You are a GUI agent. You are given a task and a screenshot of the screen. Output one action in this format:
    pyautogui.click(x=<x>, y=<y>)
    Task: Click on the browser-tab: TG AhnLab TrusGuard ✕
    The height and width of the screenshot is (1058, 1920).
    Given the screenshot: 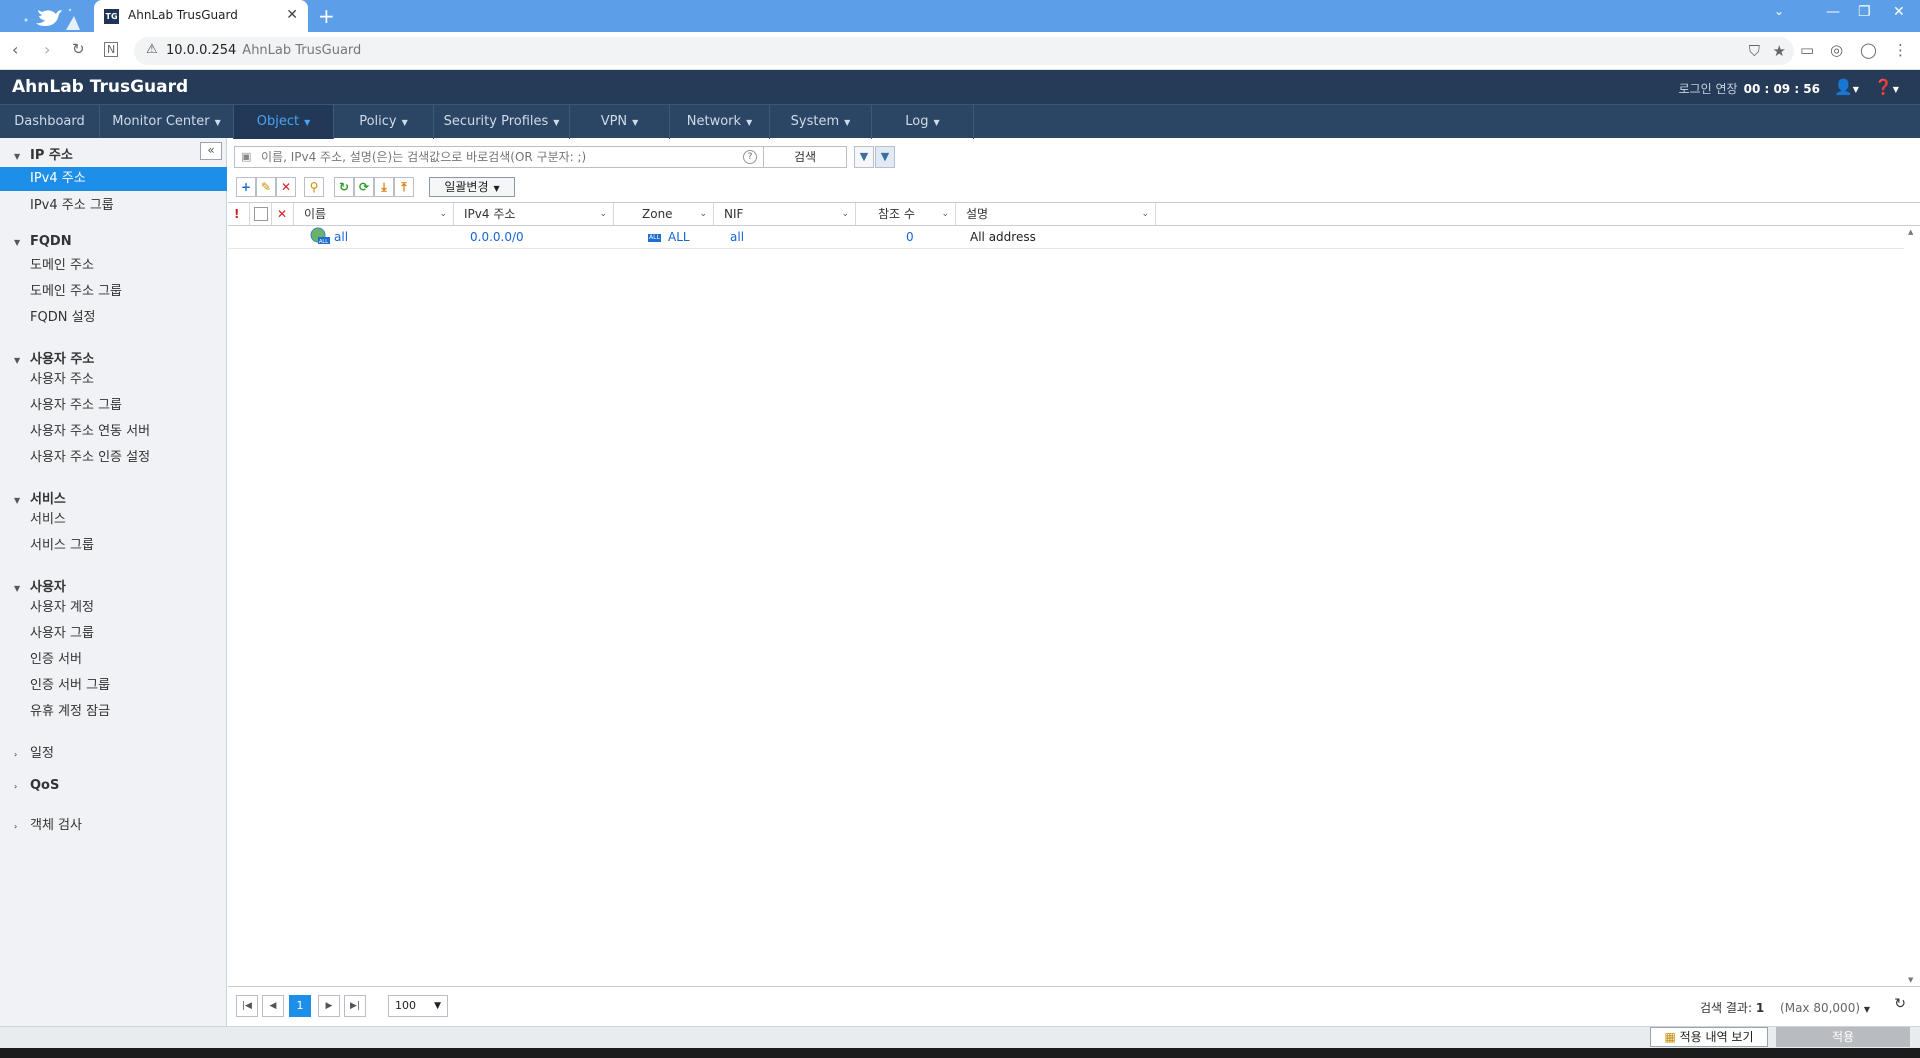 What is the action you would take?
    pyautogui.click(x=201, y=16)
    